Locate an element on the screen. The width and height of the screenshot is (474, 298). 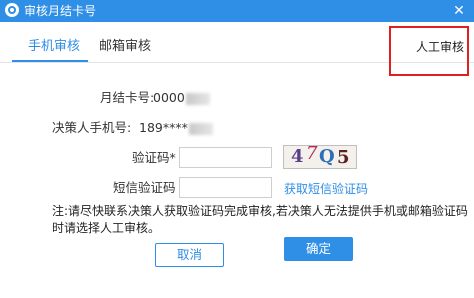
active-tab-indicator is located at coordinates (50, 61).